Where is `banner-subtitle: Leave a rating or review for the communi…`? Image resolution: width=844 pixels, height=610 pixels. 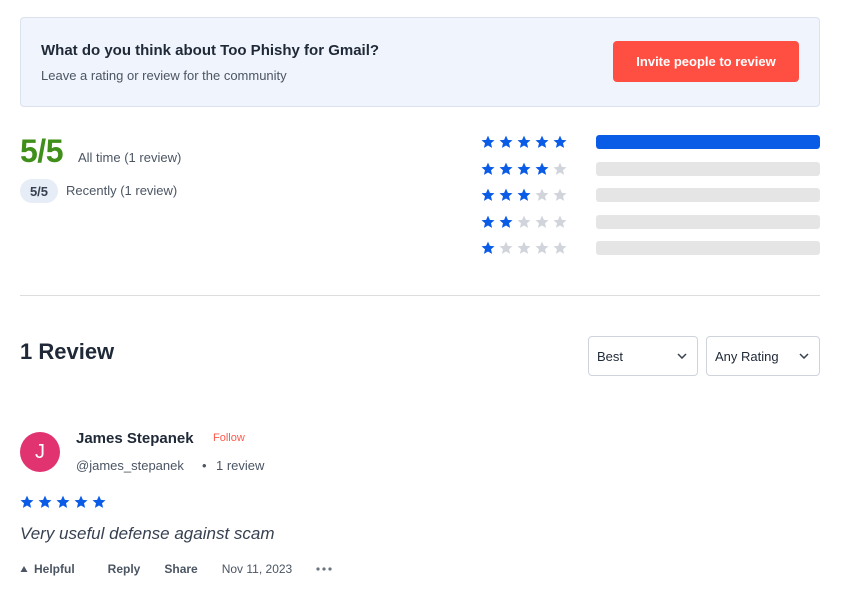 banner-subtitle: Leave a rating or review for the communi… is located at coordinates (164, 75).